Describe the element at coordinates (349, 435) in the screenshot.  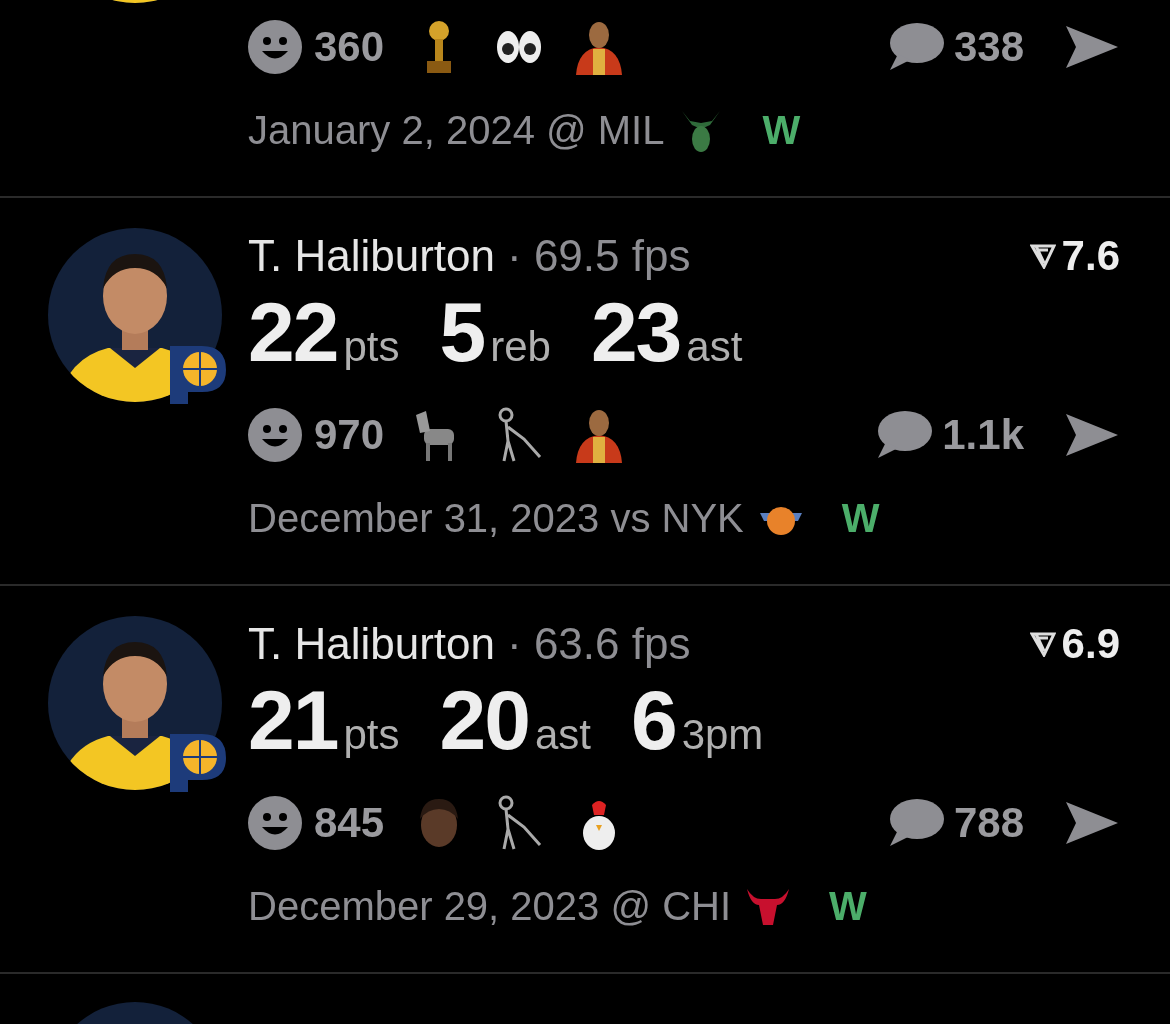
I see `reaction-count: 970` at that location.